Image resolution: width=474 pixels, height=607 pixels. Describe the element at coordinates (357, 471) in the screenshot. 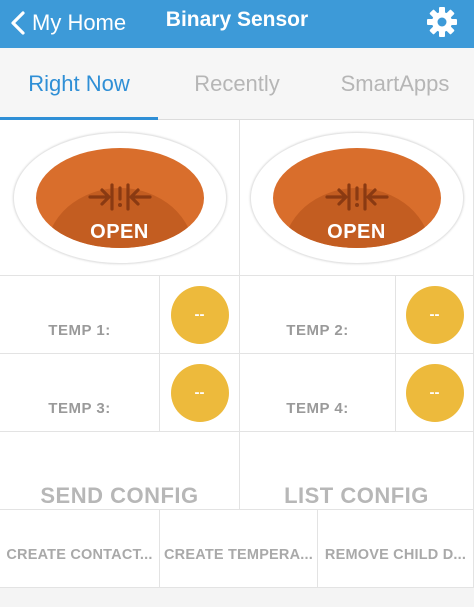

I see `list-config-button: LIST CONFIG` at that location.